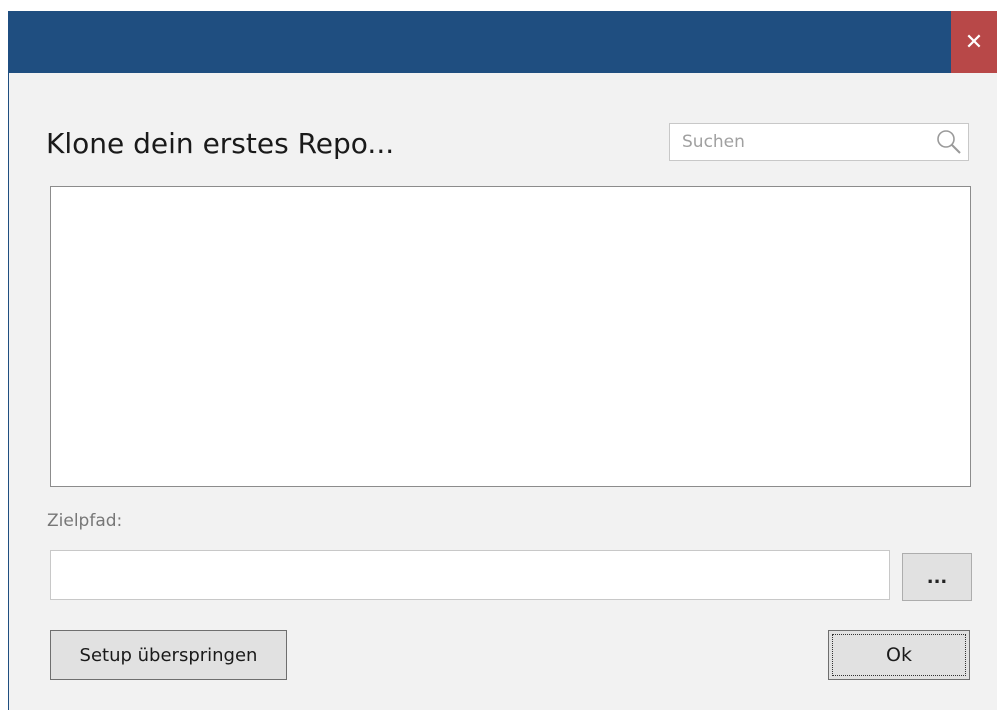 Image resolution: width=997 pixels, height=710 pixels. What do you see at coordinates (470, 575) in the screenshot?
I see `target-path-input` at bounding box center [470, 575].